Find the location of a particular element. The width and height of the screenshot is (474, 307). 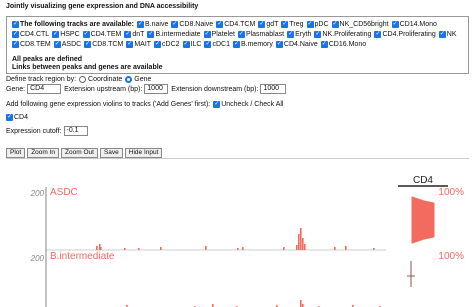

track-checkbox: ✓ NK is located at coordinates (447, 34).